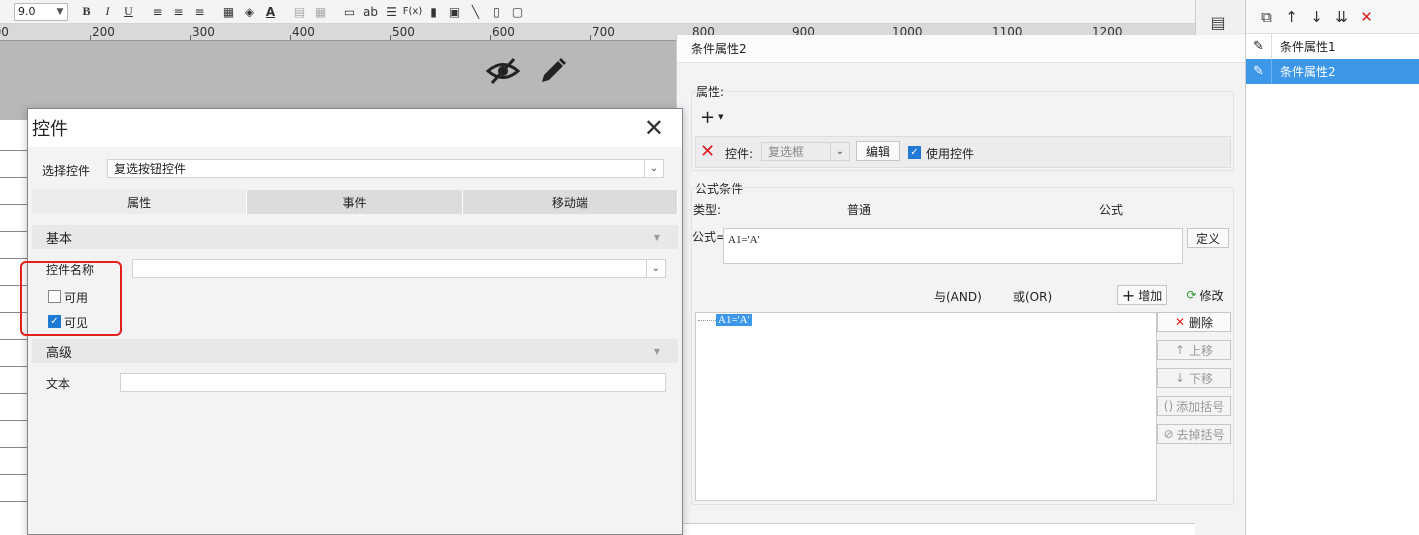  Describe the element at coordinates (708, 117) in the screenshot. I see `plus-icon: +` at that location.